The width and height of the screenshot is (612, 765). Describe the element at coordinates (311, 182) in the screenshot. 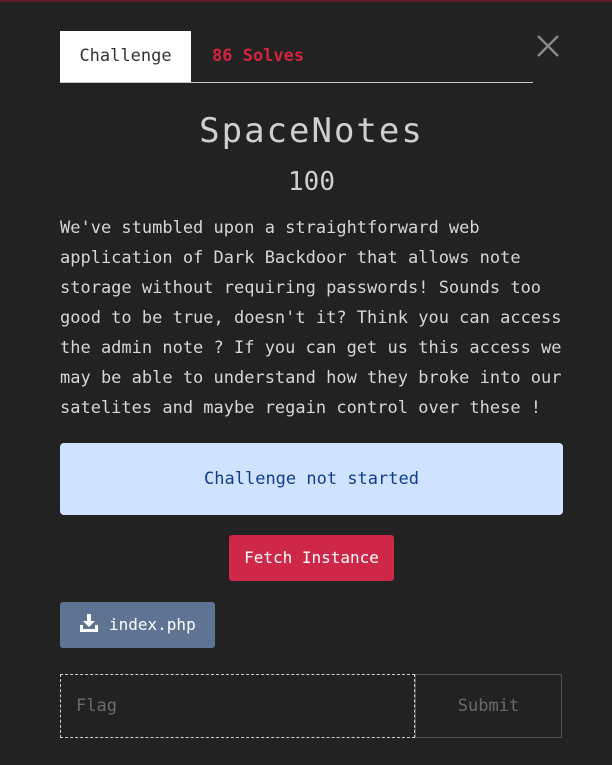

I see `challenge-points: 100` at that location.